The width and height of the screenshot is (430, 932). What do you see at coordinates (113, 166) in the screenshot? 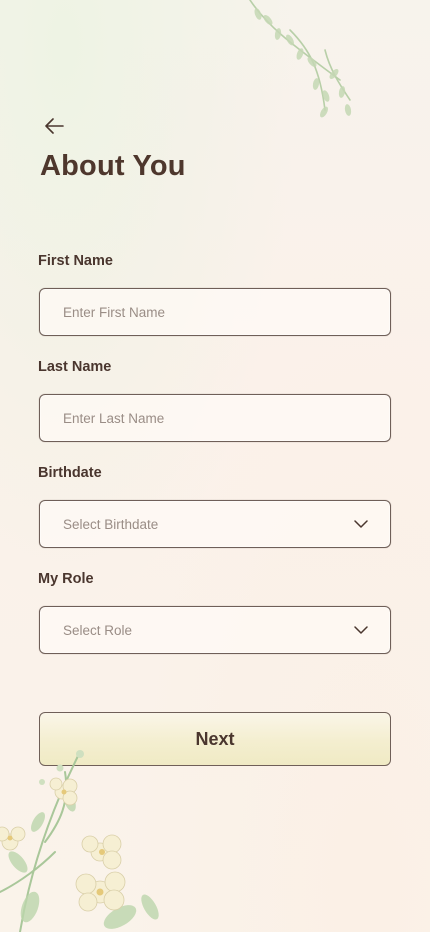
I see `page-title: About You` at bounding box center [113, 166].